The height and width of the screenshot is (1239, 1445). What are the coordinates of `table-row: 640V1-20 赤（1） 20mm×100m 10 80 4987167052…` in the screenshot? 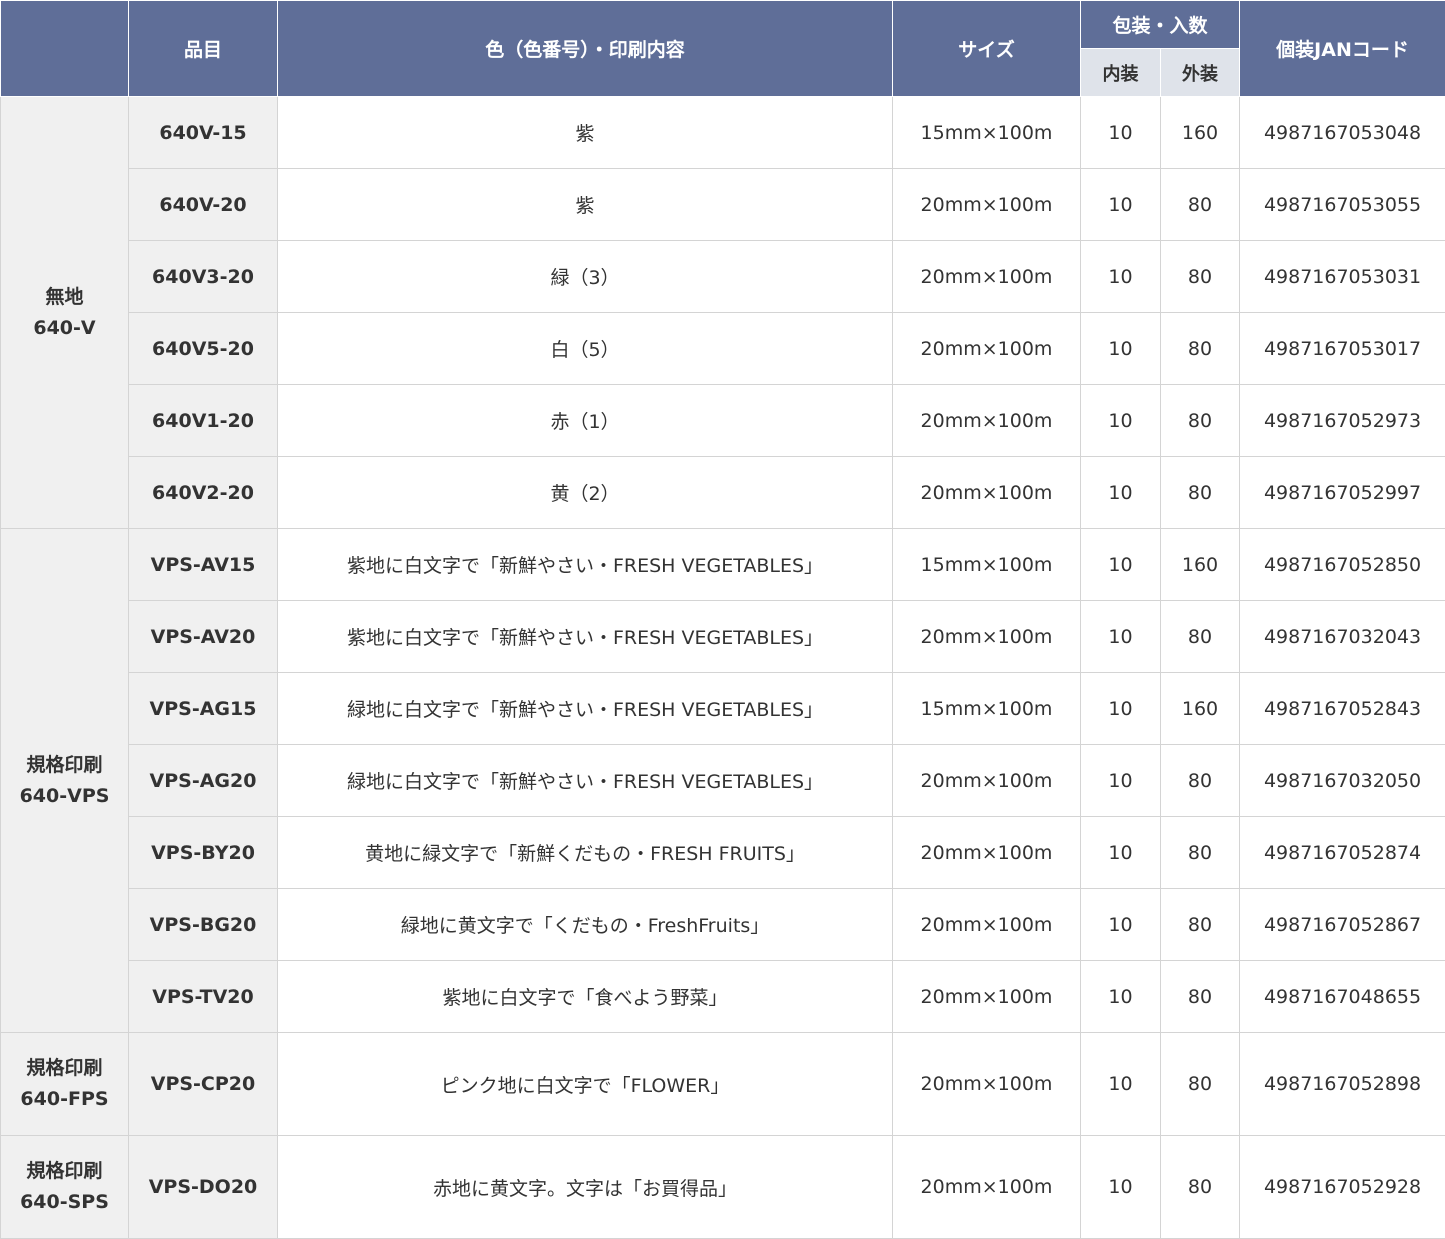 It's located at (723, 421).